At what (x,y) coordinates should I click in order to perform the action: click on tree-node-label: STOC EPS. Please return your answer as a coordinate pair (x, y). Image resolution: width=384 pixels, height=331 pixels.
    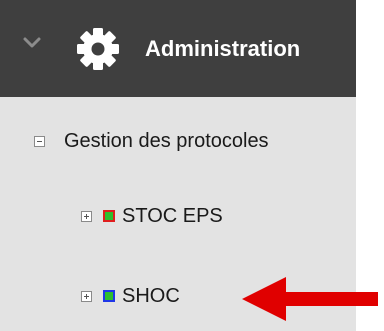
    Looking at the image, I should click on (172, 216).